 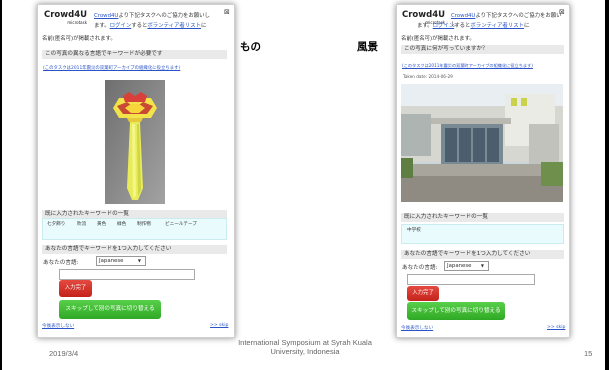 I want to click on photo-tanabata-decoration, so click(x=135, y=142).